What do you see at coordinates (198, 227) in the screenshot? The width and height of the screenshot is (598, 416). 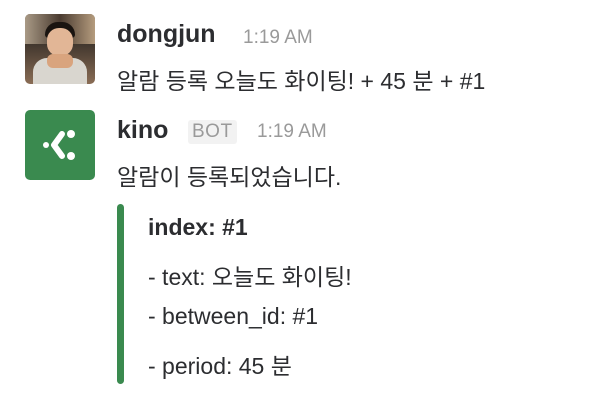 I see `attachment-title: index: #1` at bounding box center [198, 227].